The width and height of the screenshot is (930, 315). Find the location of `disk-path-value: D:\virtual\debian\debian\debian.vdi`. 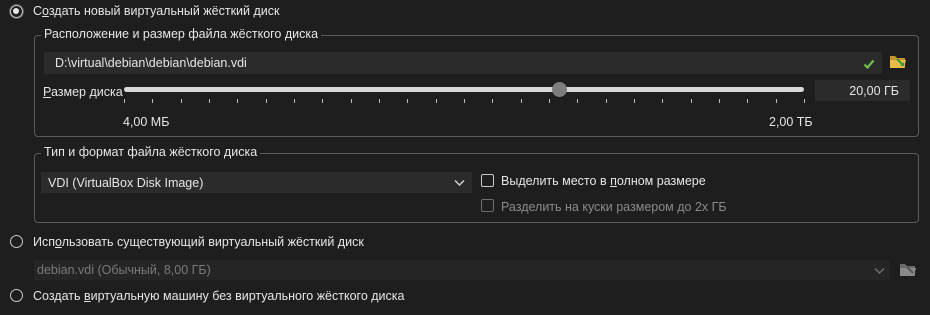

disk-path-value: D:\virtual\debian\debian\debian.vdi is located at coordinates (151, 63).